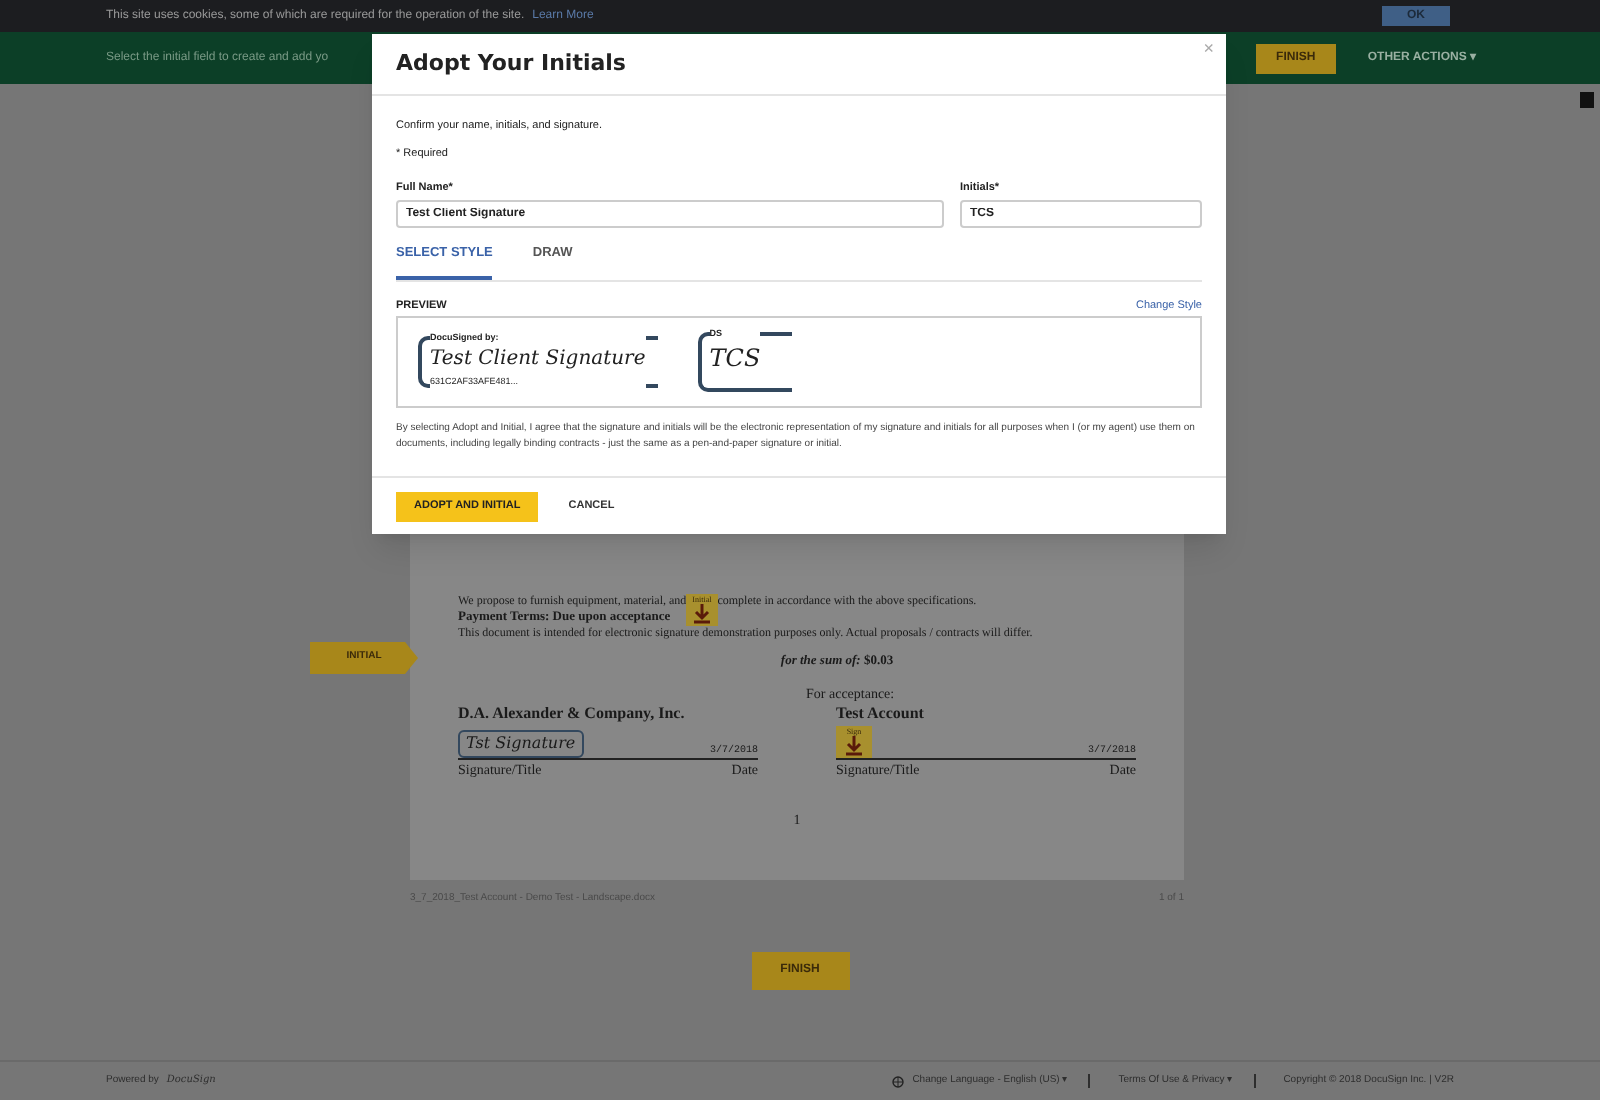 This screenshot has height=1100, width=1600. What do you see at coordinates (1208, 49) in the screenshot?
I see `close-button: ×` at bounding box center [1208, 49].